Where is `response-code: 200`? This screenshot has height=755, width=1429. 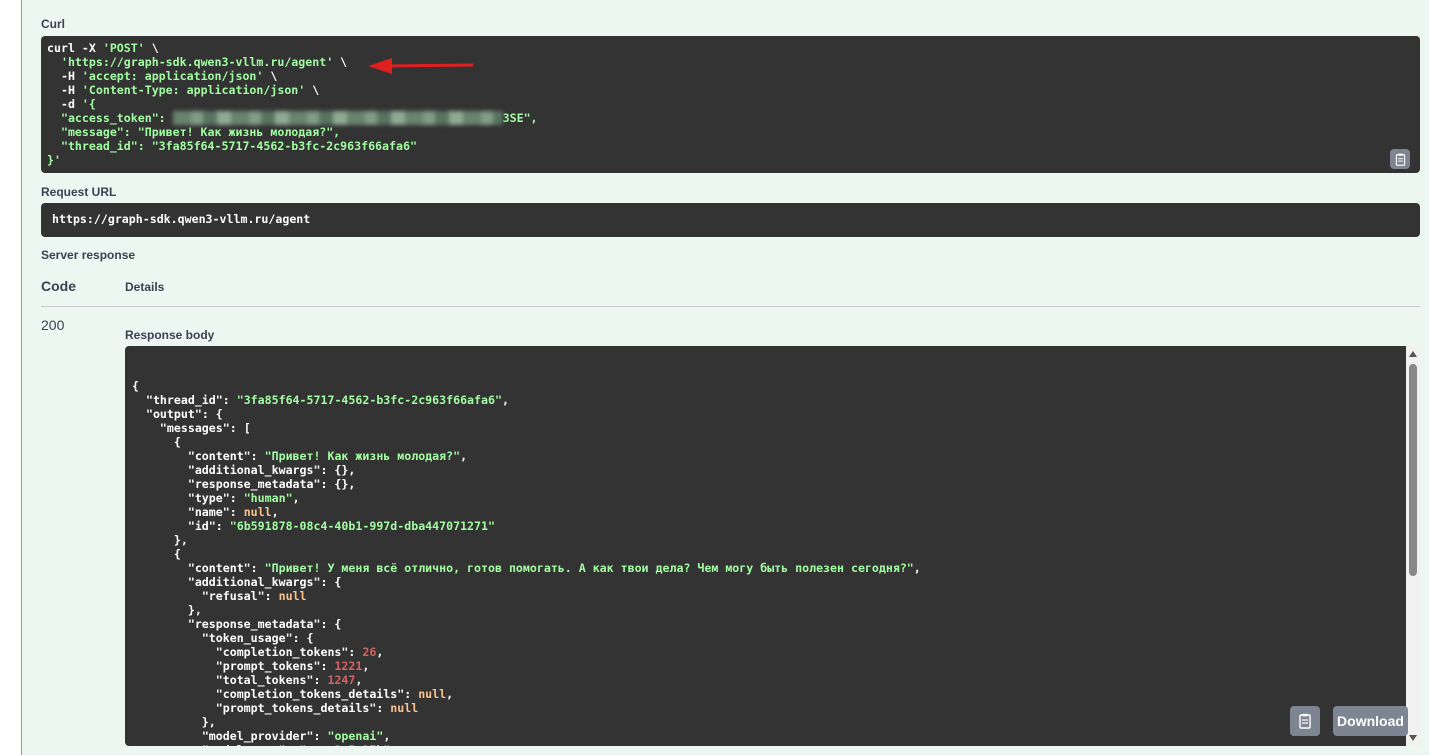
response-code: 200 is located at coordinates (53, 325).